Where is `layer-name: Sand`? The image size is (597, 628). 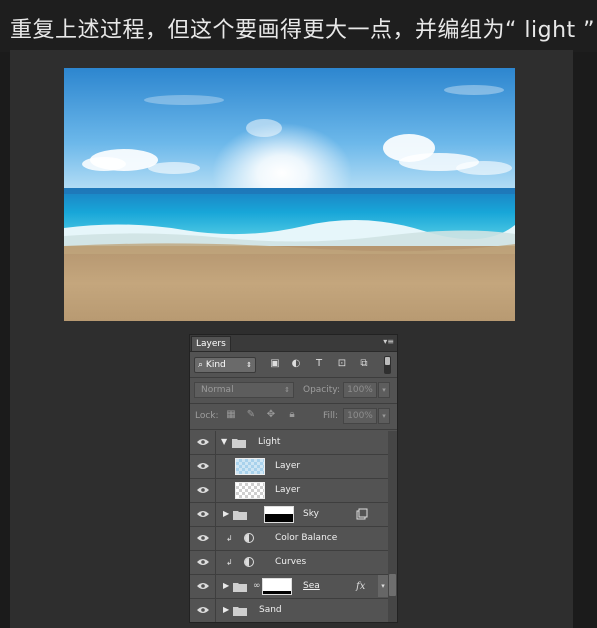 layer-name: Sand is located at coordinates (270, 610).